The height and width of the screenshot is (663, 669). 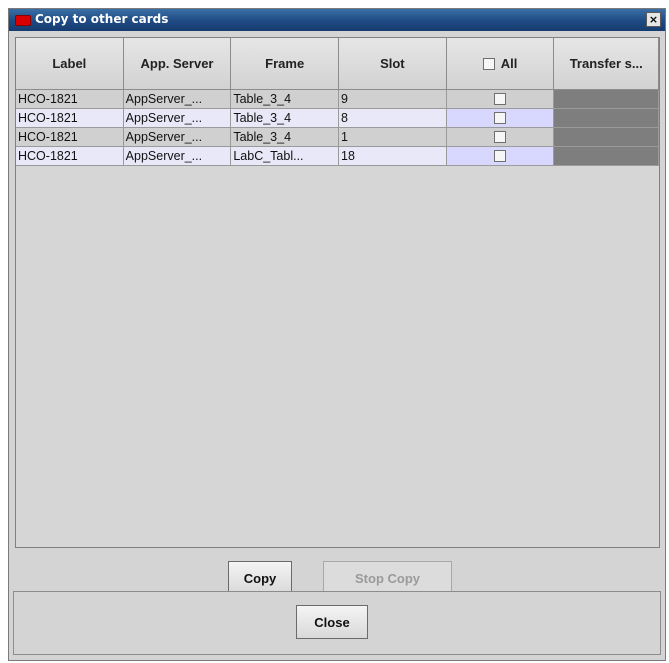 I want to click on select-all-checkbox, so click(x=488, y=63).